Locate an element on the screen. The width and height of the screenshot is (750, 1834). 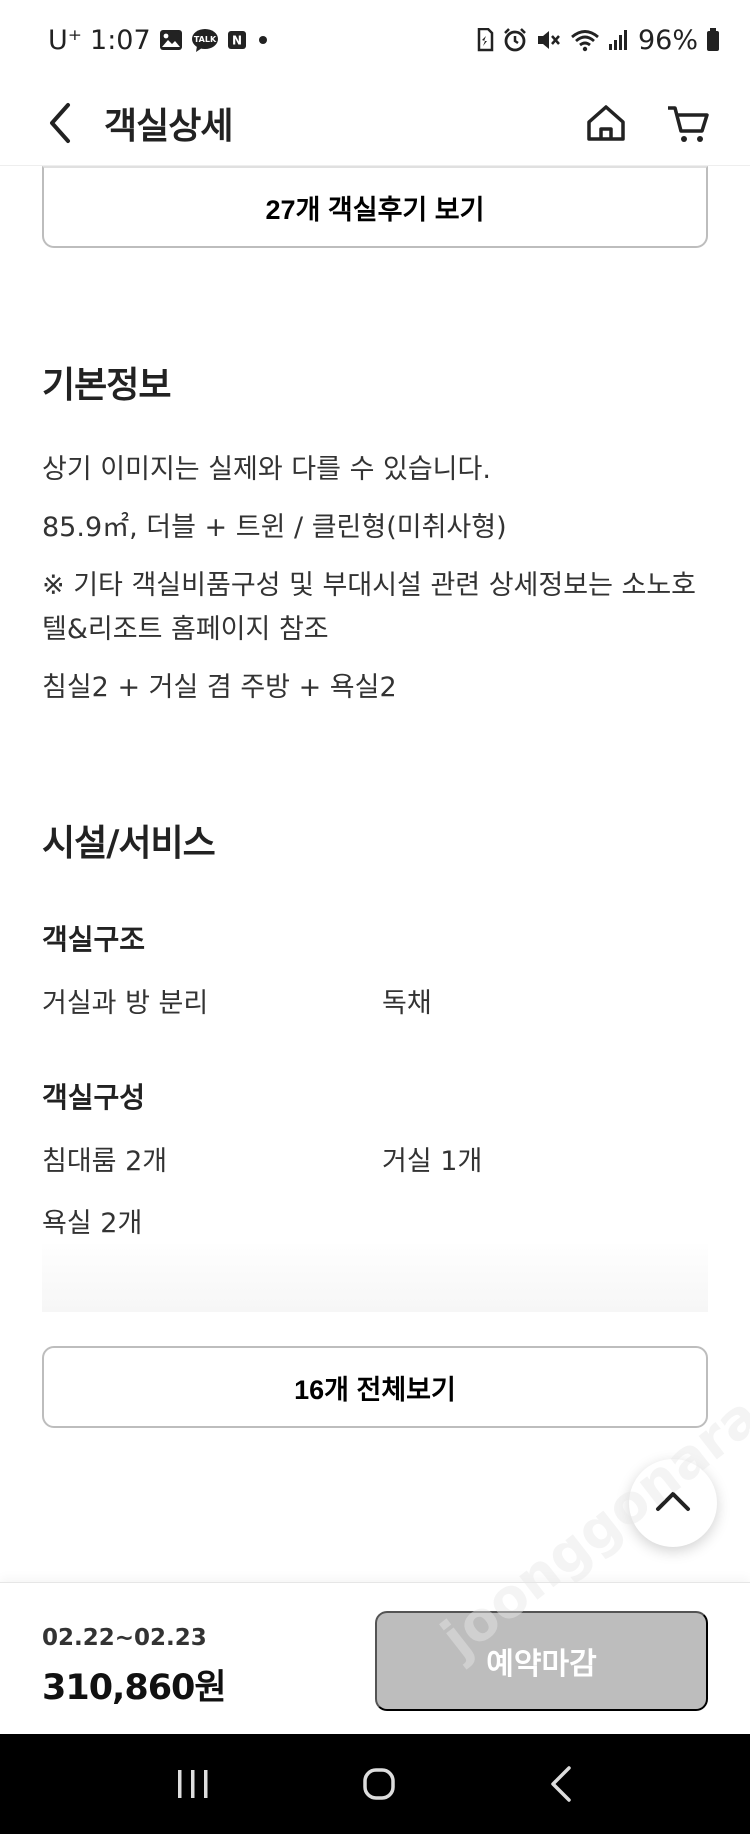
info-line: 85.9㎡, 더블 + 트윈 / 클린형(미취사형) is located at coordinates (274, 527).